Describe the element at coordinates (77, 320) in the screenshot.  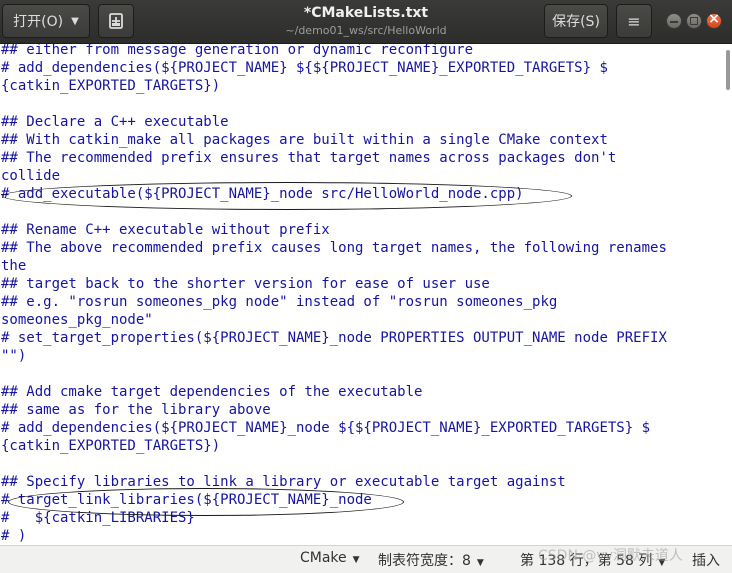
I see `code-line: someones_pkg_node"` at that location.